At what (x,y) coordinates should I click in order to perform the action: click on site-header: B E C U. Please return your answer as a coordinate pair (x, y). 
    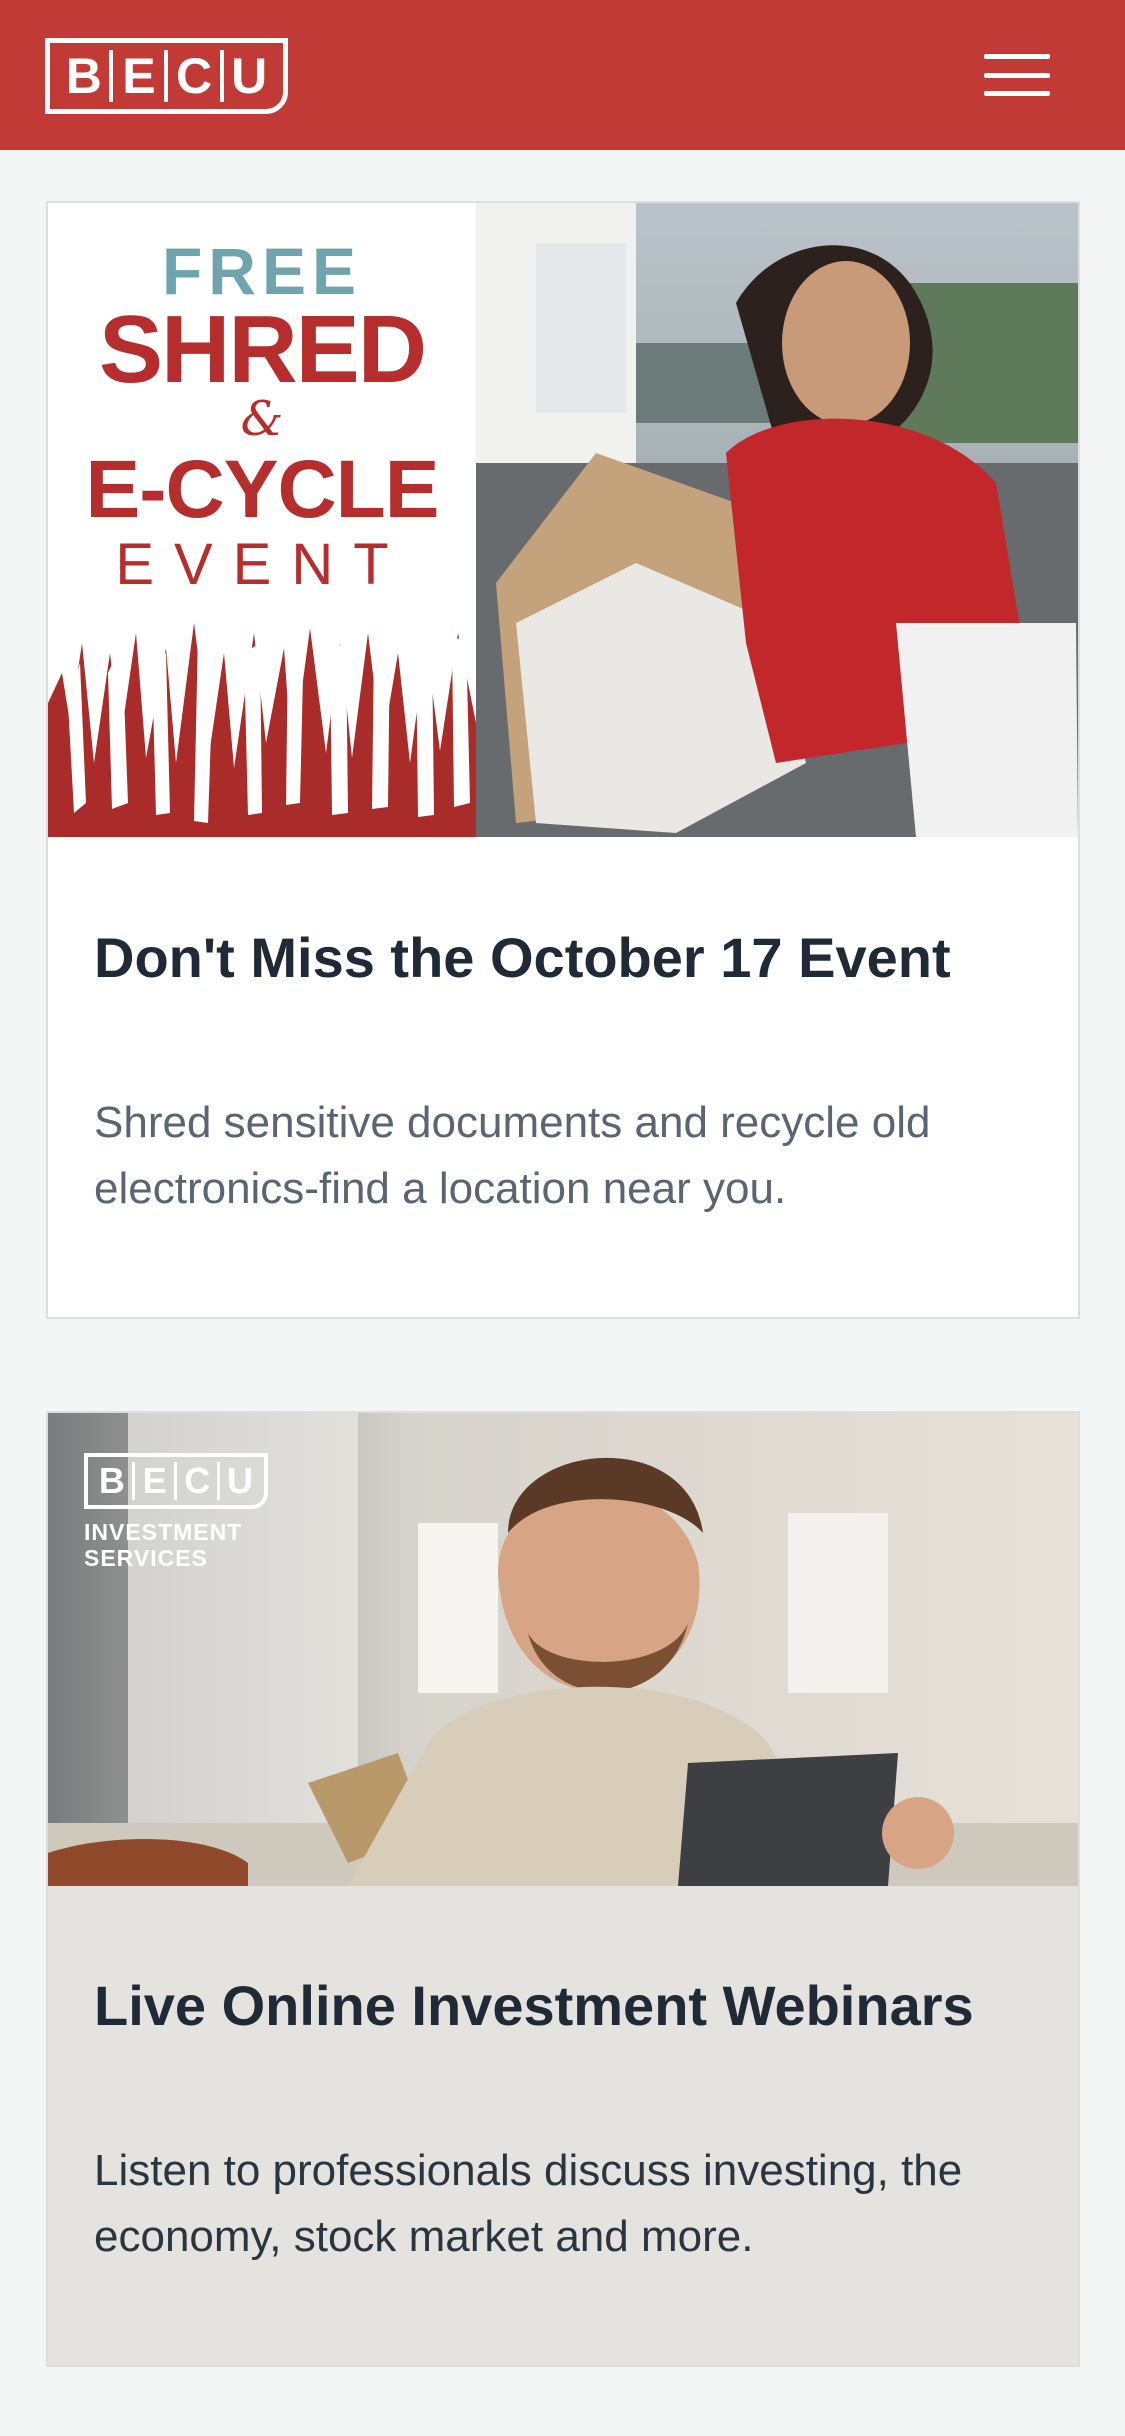
    Looking at the image, I should click on (562, 75).